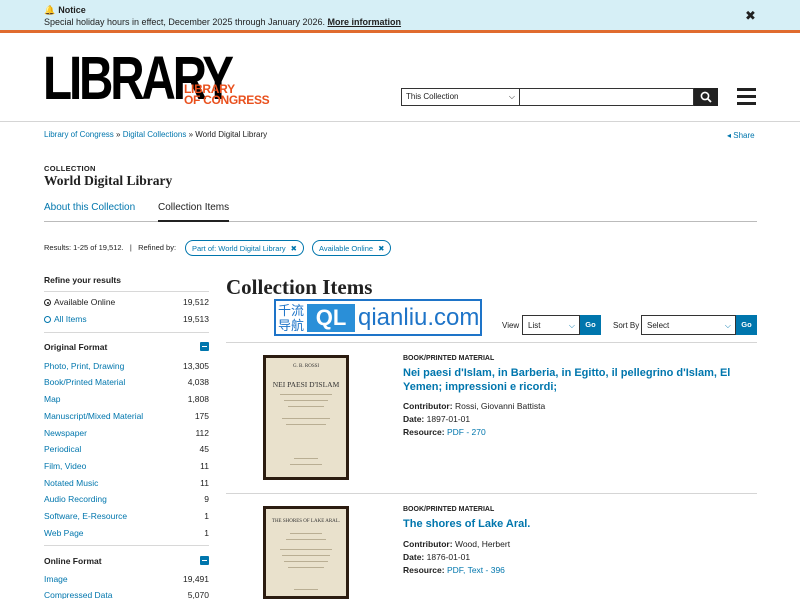  Describe the element at coordinates (47, 302) in the screenshot. I see `radio-selected-icon` at that location.